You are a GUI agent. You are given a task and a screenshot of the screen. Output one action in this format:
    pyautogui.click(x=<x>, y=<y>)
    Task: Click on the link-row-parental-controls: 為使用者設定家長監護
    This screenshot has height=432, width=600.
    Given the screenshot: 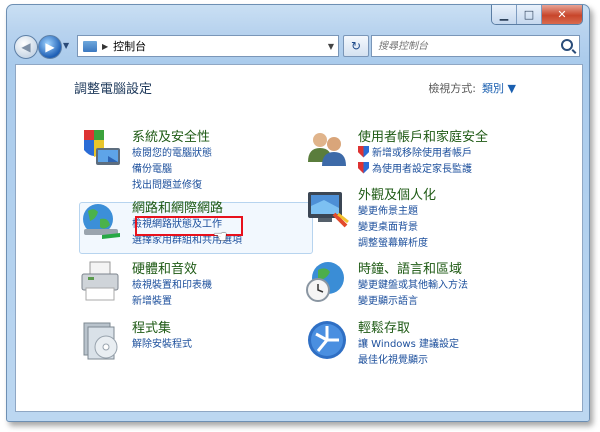 What is the action you would take?
    pyautogui.click(x=415, y=167)
    